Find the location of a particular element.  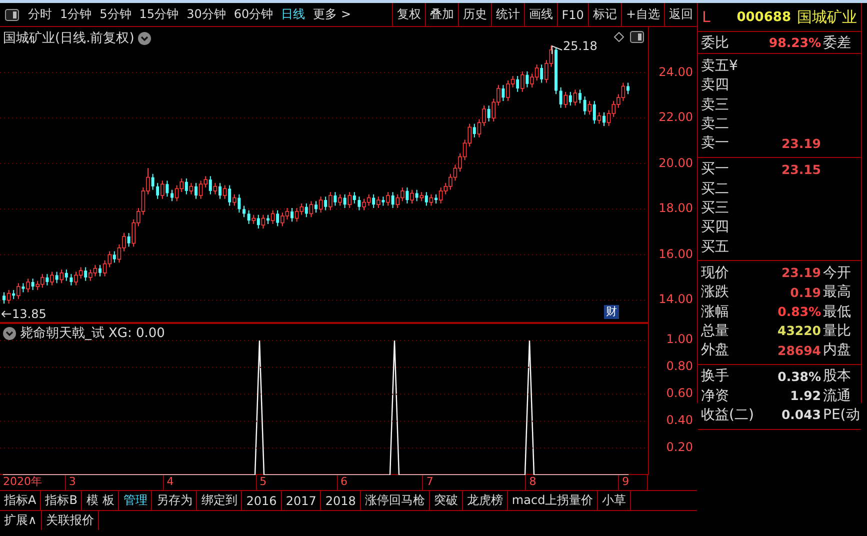

toolbar-button: +自选 is located at coordinates (642, 14).